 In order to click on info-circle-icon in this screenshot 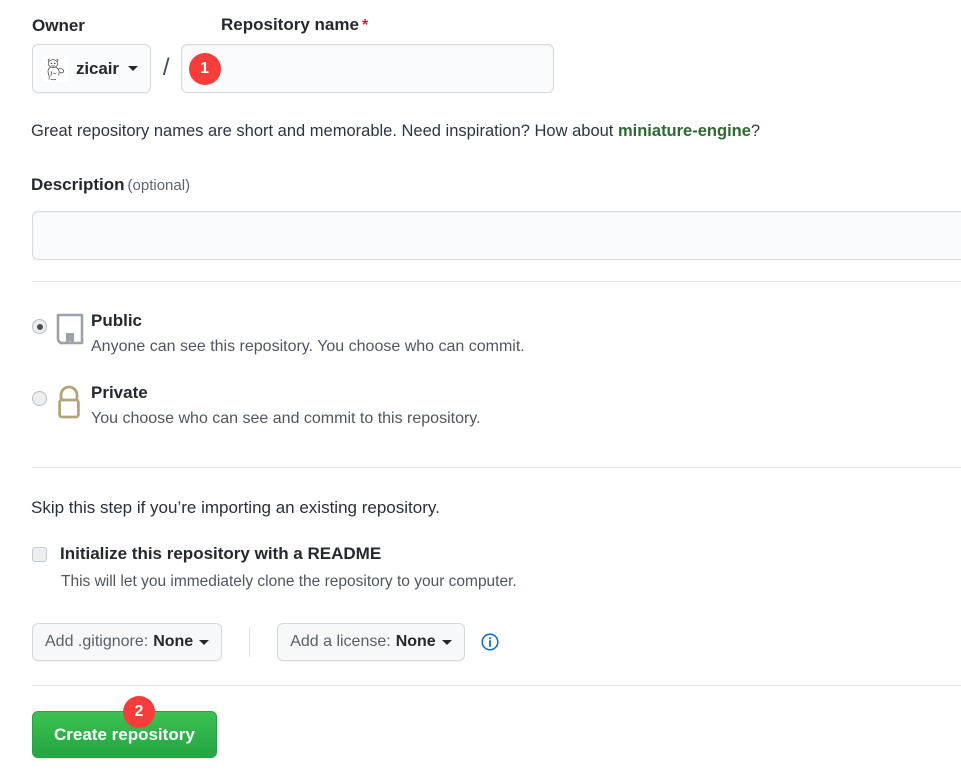, I will do `click(490, 642)`.